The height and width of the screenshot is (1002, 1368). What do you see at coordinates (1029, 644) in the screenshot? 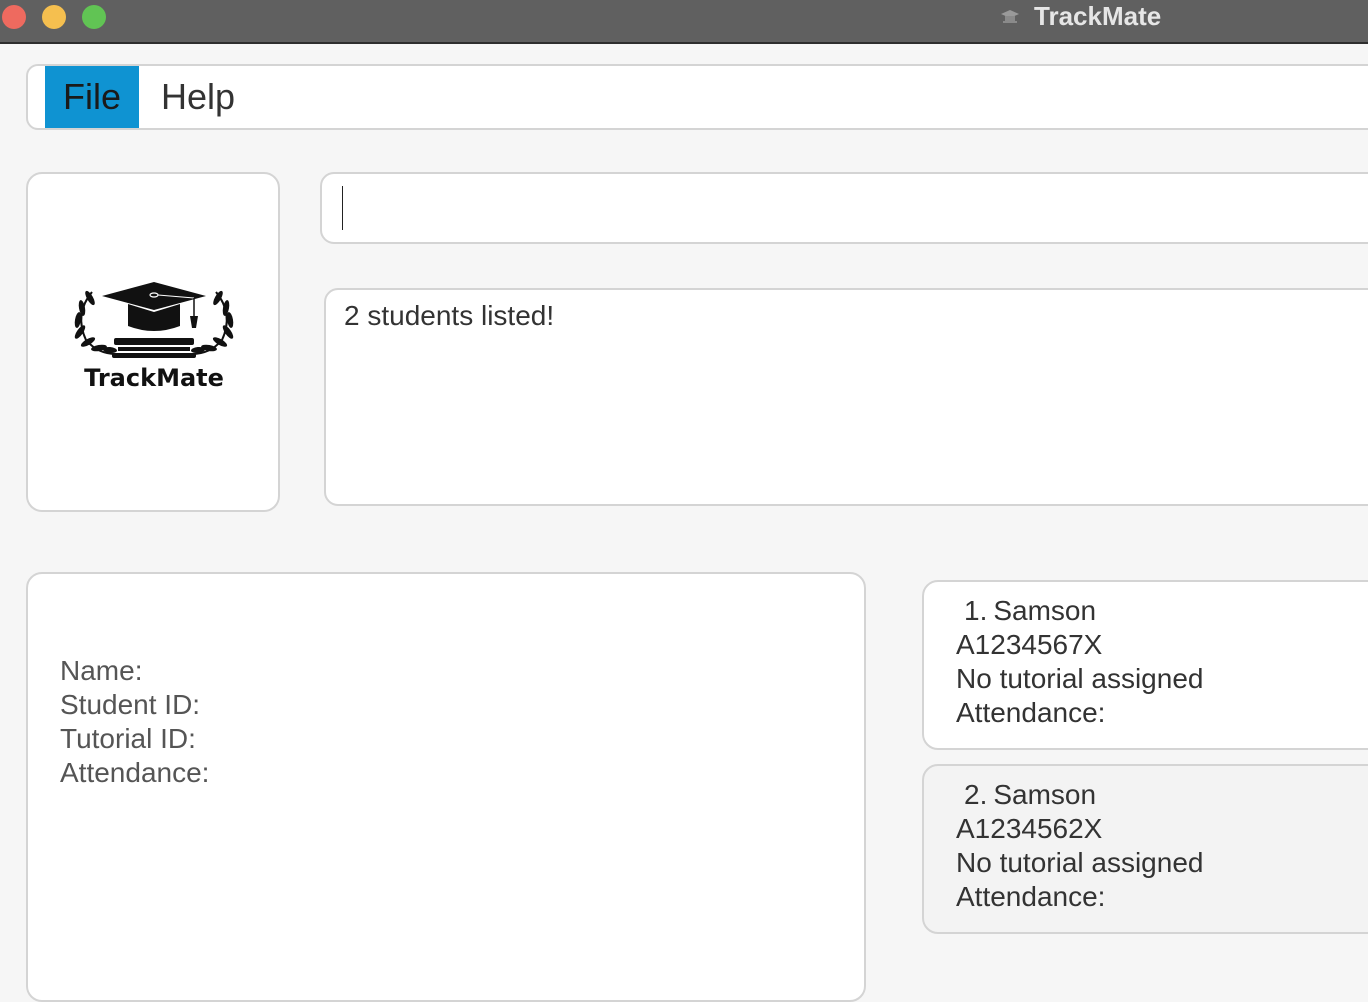
I see `student-id: A1234567X` at bounding box center [1029, 644].